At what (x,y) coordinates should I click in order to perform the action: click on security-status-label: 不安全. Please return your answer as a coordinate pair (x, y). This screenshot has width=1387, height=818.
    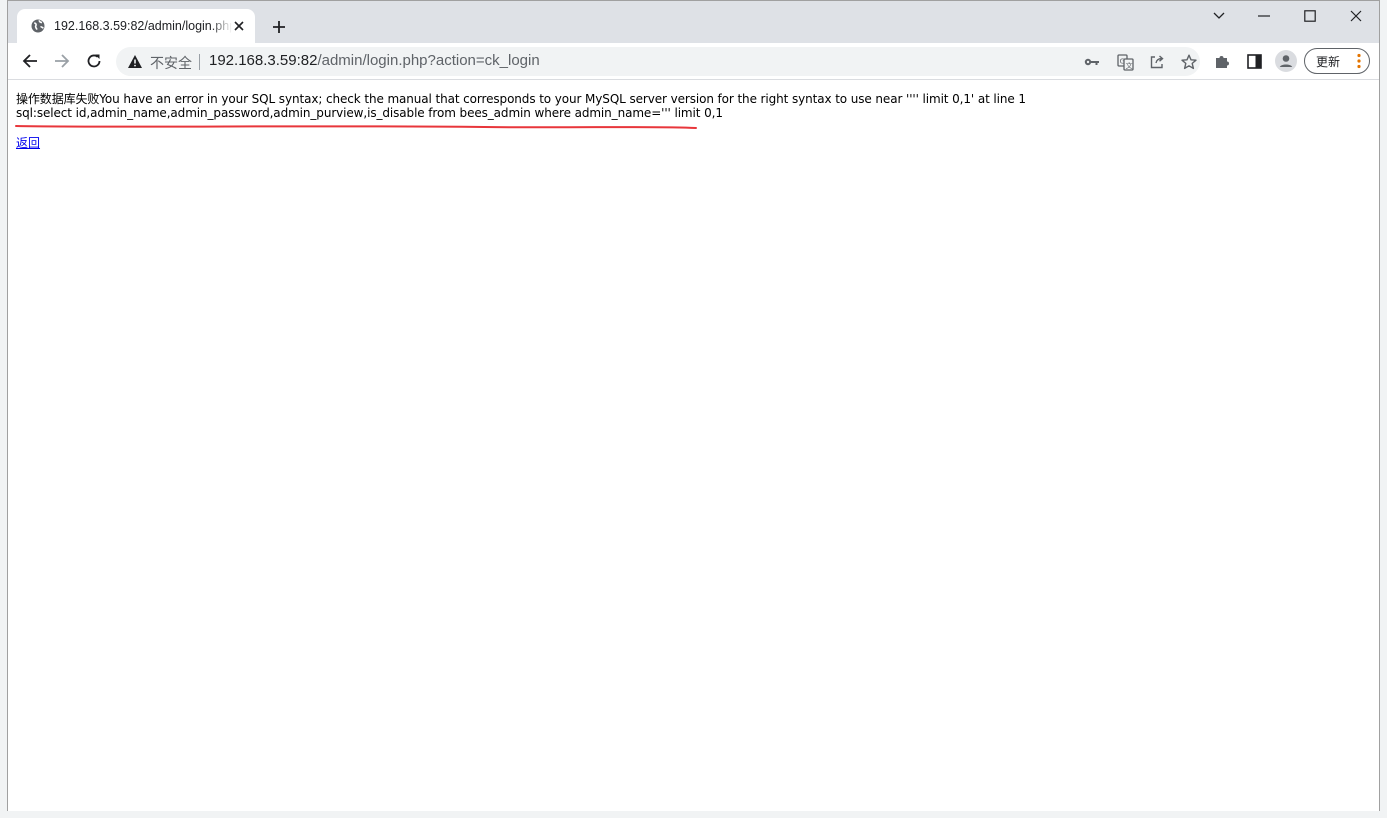
    Looking at the image, I should click on (171, 63).